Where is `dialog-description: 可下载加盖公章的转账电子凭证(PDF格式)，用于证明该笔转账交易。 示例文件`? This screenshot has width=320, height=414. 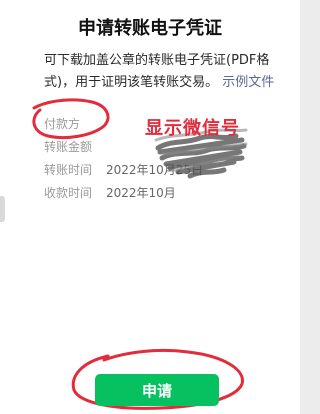 dialog-description: 可下载加盖公章的转账电子凭证(PDF格式)，用于证明该笔转账交易。 示例文件 is located at coordinates (160, 72).